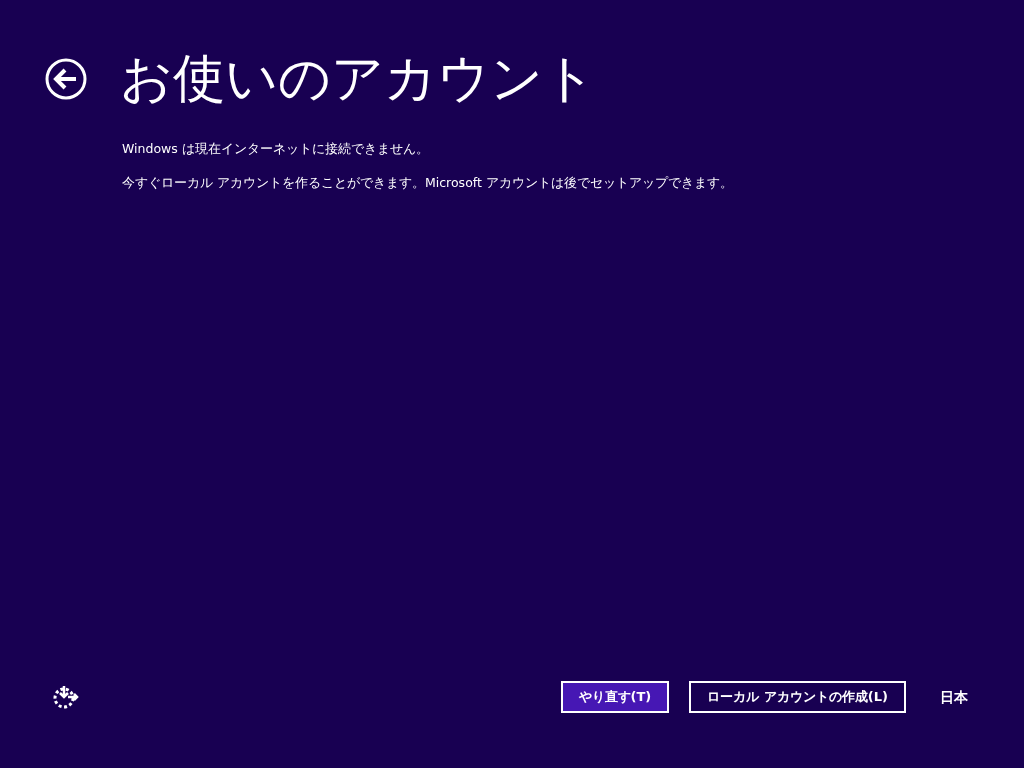  I want to click on message-text: Windows は現在インターネットに接続できません。, so click(276, 149).